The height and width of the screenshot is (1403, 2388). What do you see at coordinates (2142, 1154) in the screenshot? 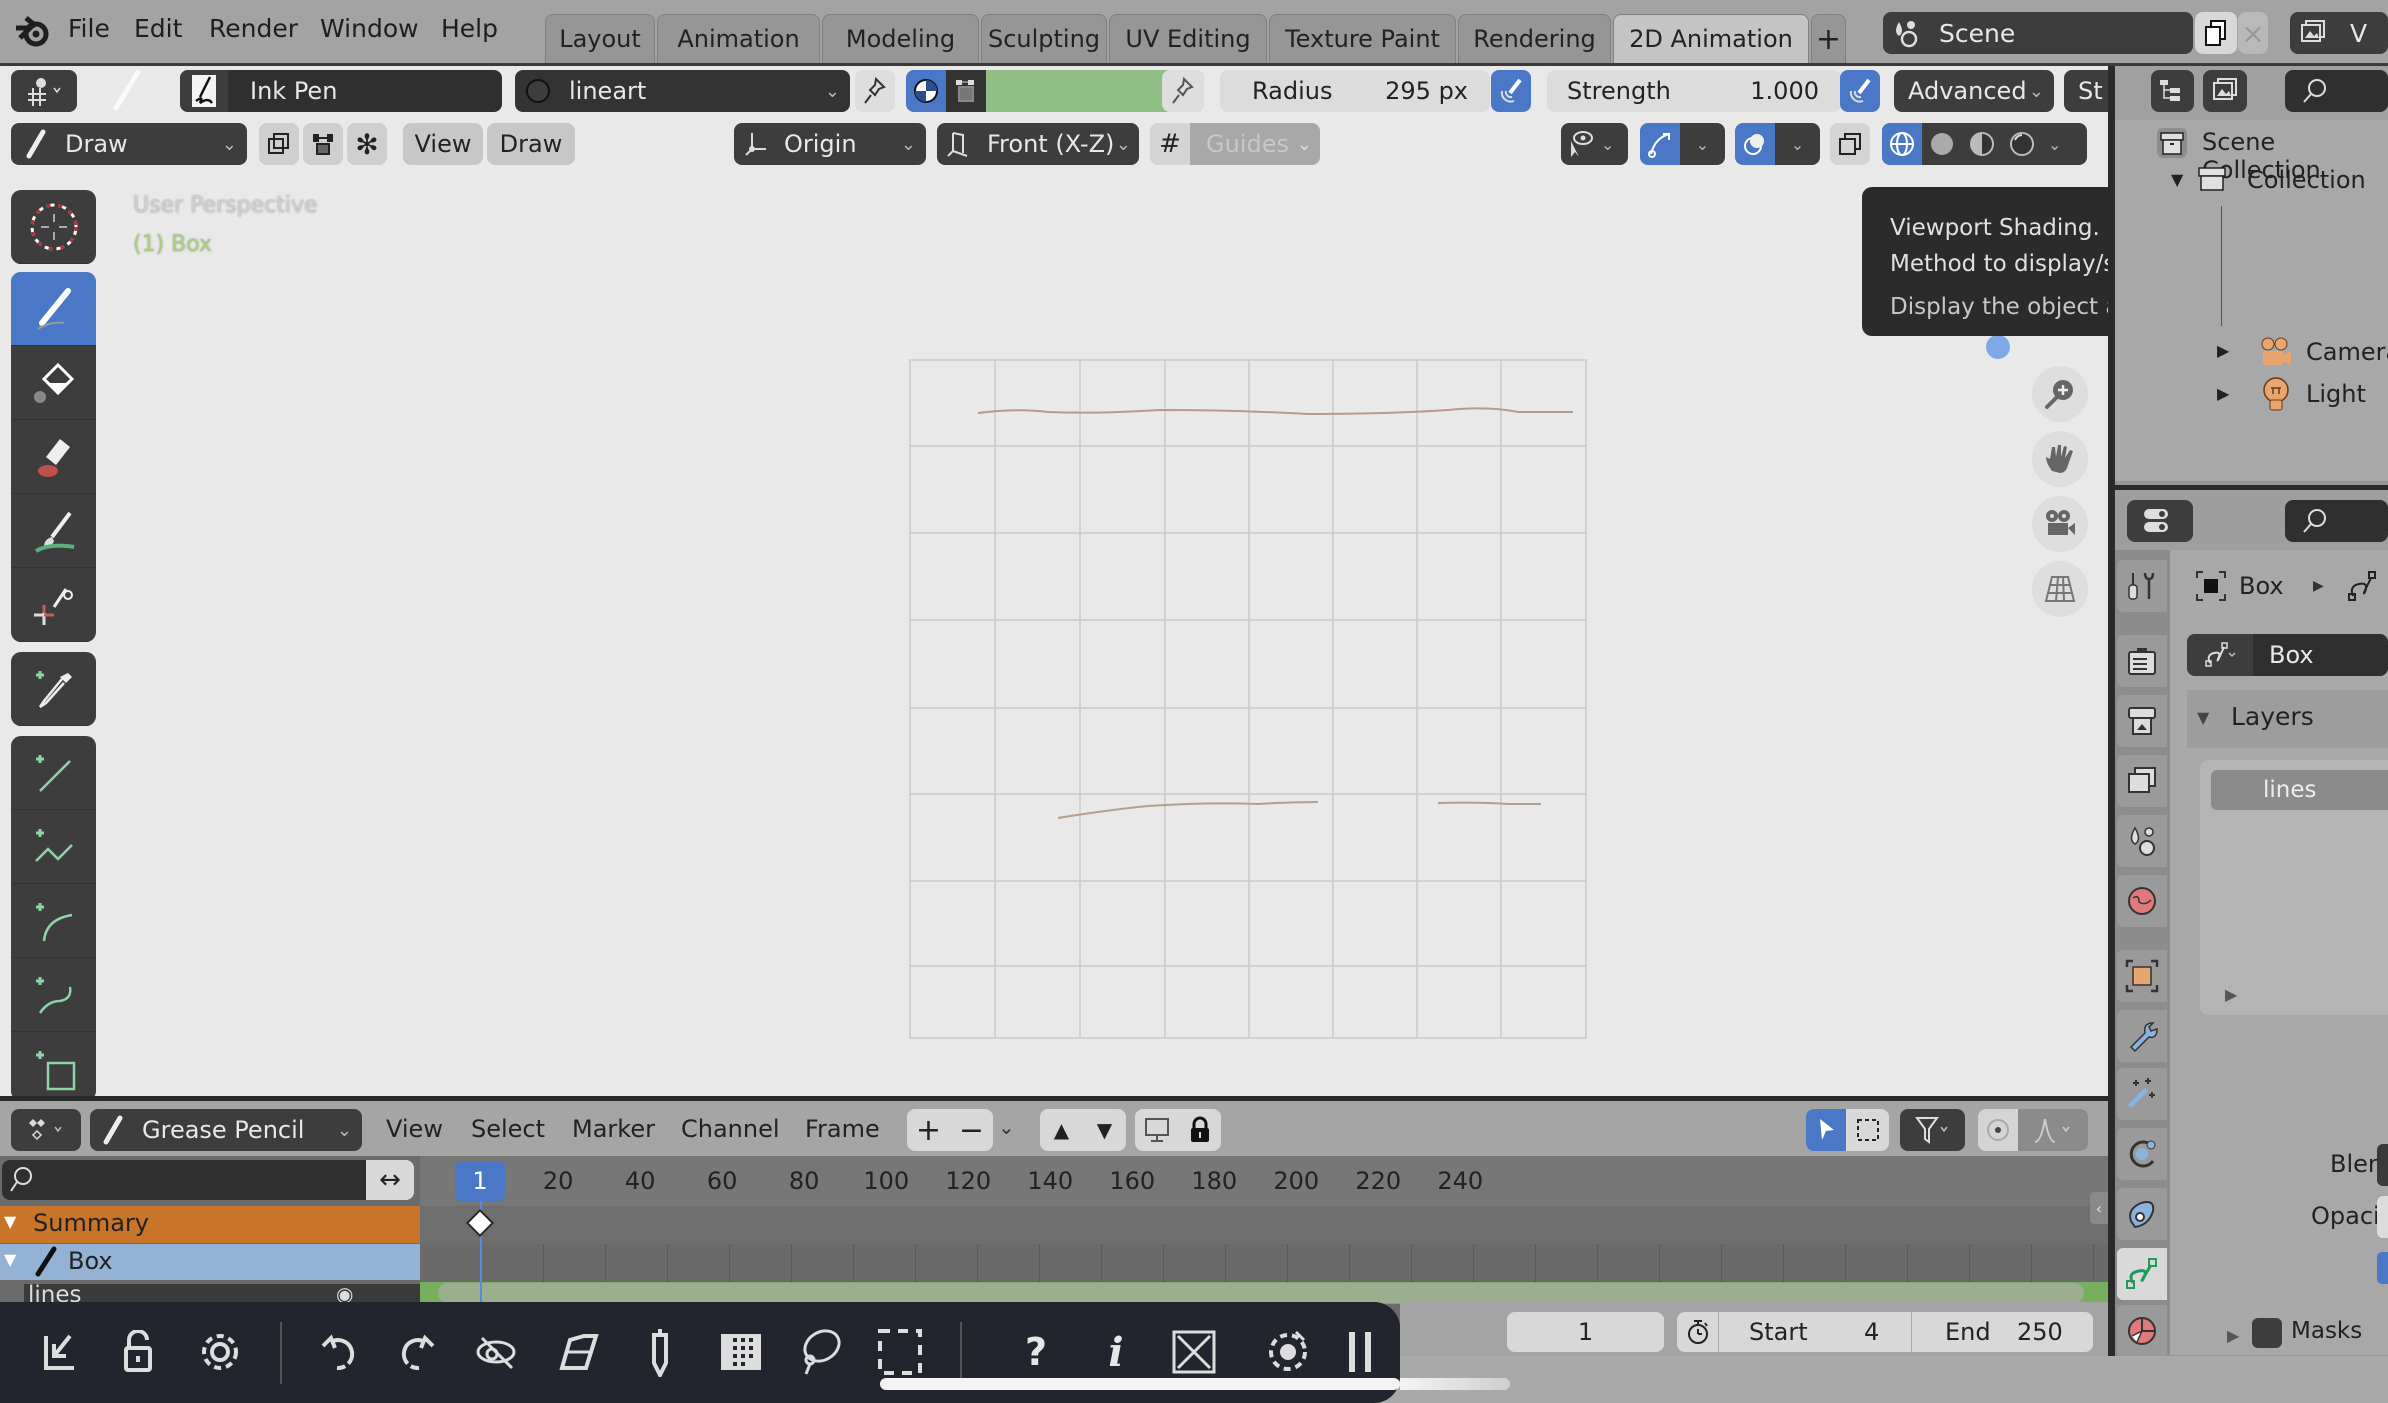
I see `tab-physics` at bounding box center [2142, 1154].